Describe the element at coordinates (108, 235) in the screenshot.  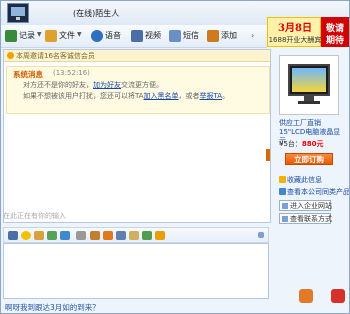
I see `photo-icon` at that location.